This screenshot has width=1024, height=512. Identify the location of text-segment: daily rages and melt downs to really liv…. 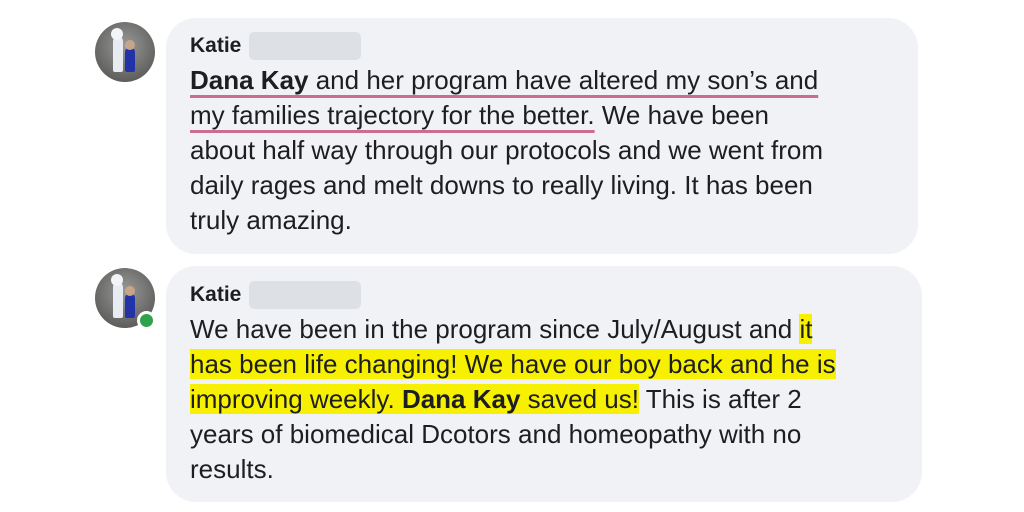
(501, 185).